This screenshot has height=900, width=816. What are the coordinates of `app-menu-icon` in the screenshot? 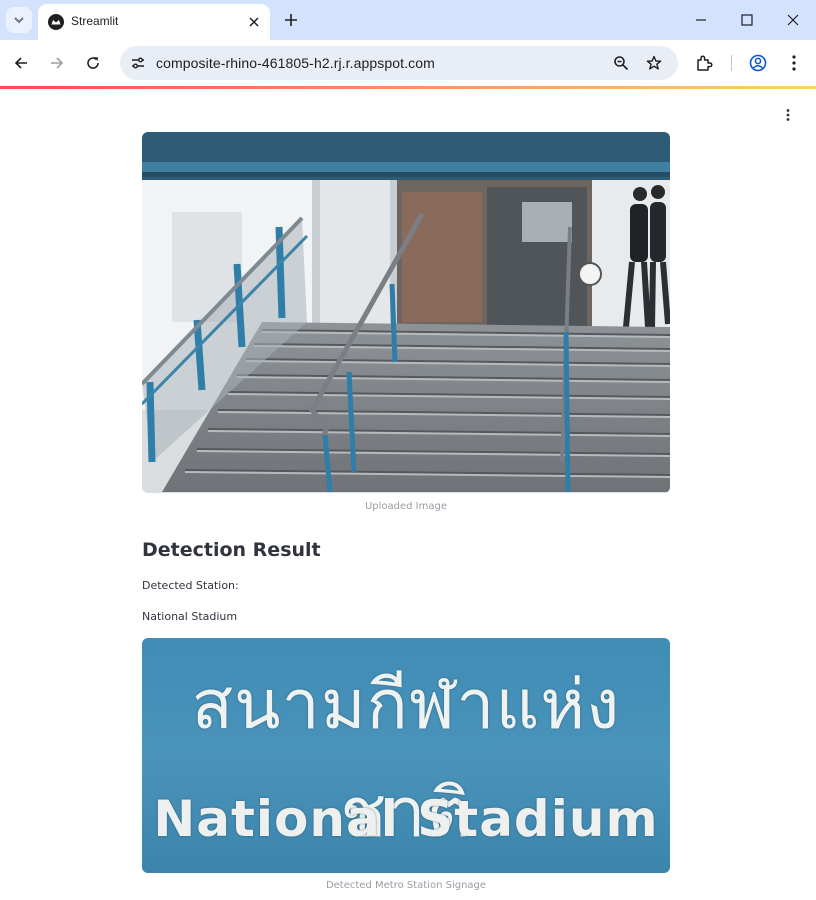 It's located at (788, 115).